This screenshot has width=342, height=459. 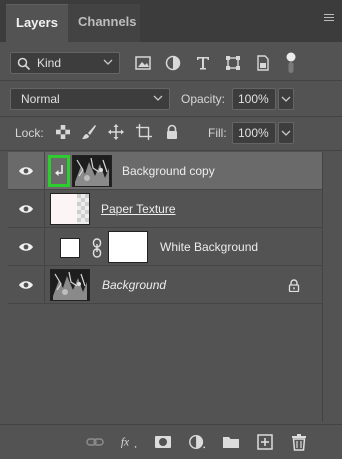 What do you see at coordinates (40, 99) in the screenshot?
I see `blend-mode-value: Normal` at bounding box center [40, 99].